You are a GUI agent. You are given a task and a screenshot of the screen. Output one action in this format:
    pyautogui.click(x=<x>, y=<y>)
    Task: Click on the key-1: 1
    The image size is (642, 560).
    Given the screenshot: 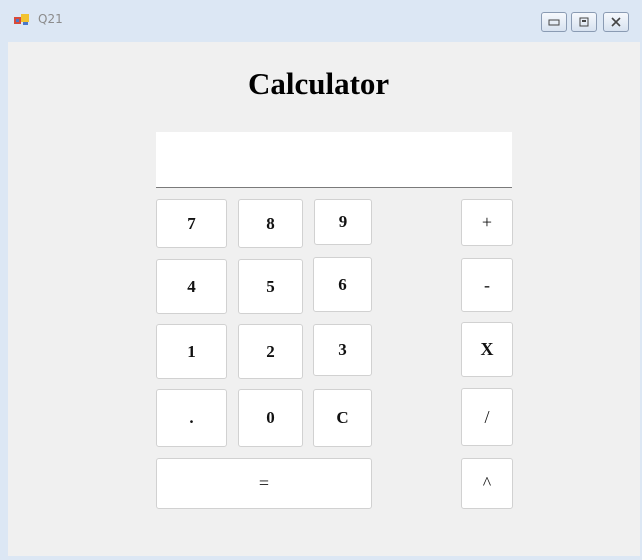 What is the action you would take?
    pyautogui.click(x=191, y=351)
    